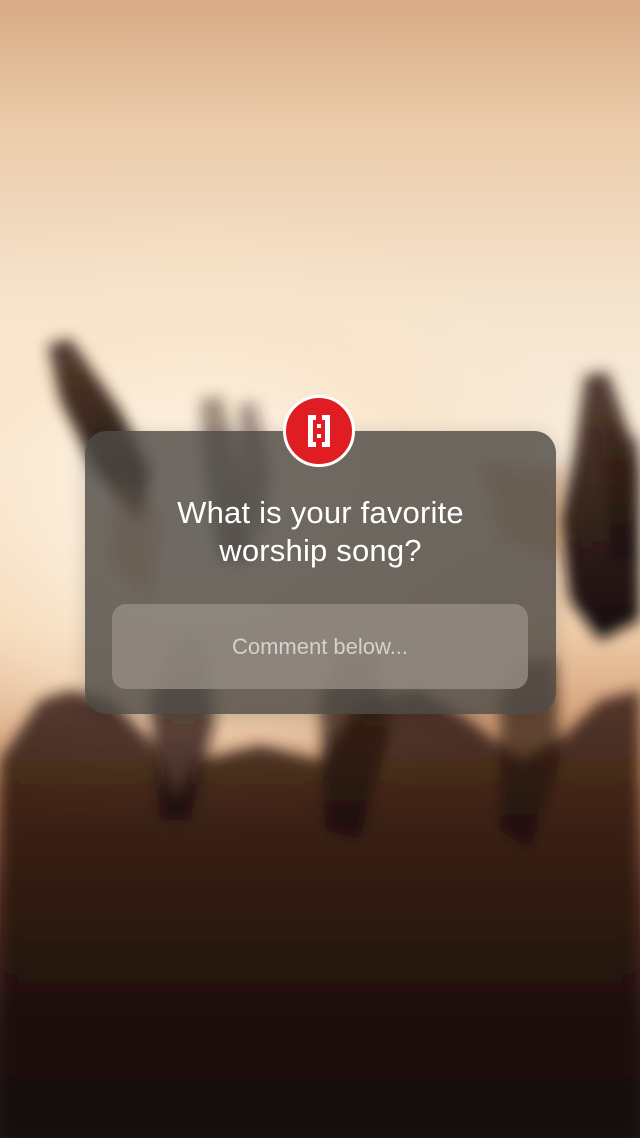  I want to click on question-line-1: What is your favorite, so click(320, 512).